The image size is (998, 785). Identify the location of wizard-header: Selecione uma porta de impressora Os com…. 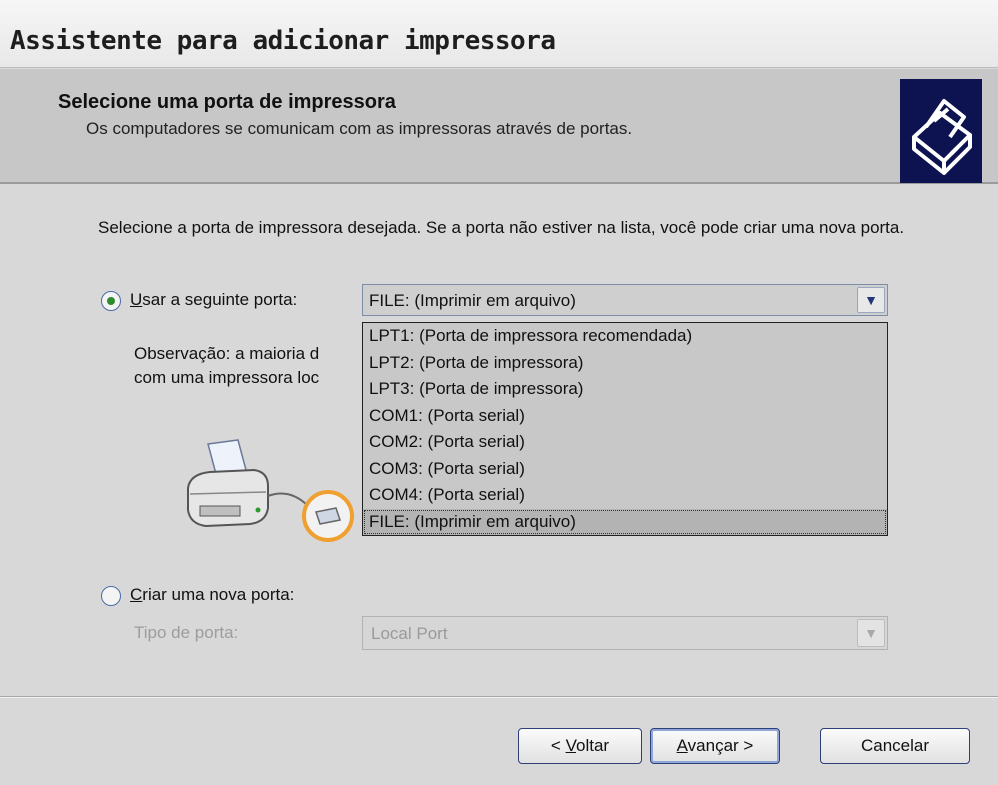
(499, 126).